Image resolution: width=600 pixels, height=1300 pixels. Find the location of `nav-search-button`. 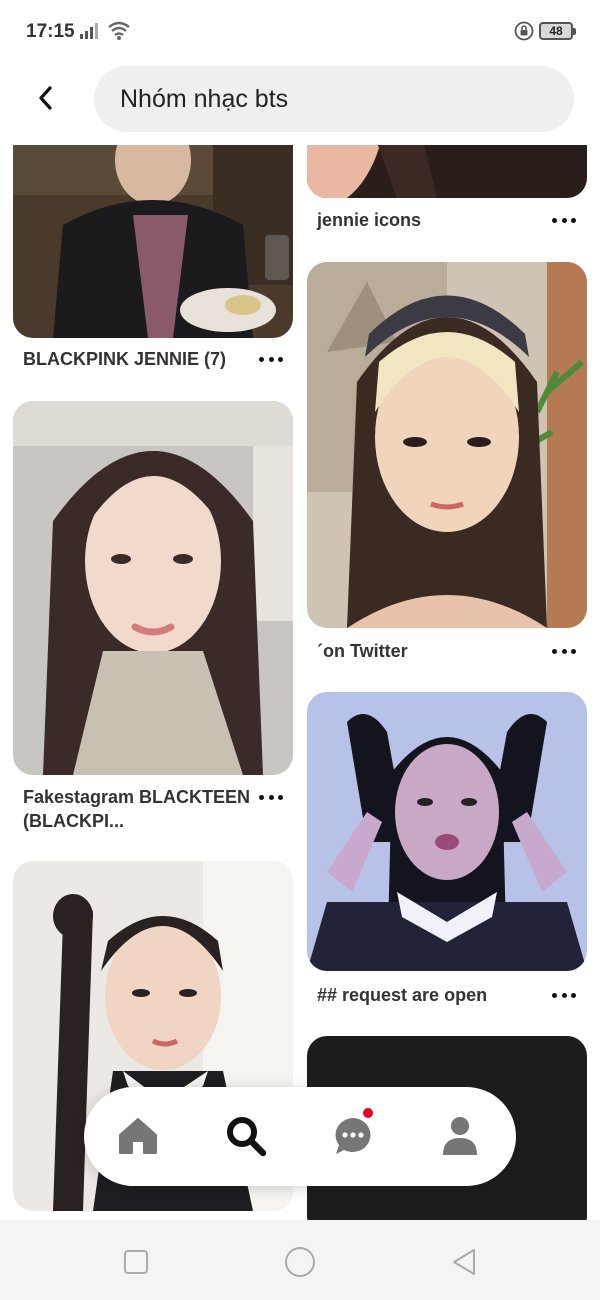

nav-search-button is located at coordinates (246, 1136).